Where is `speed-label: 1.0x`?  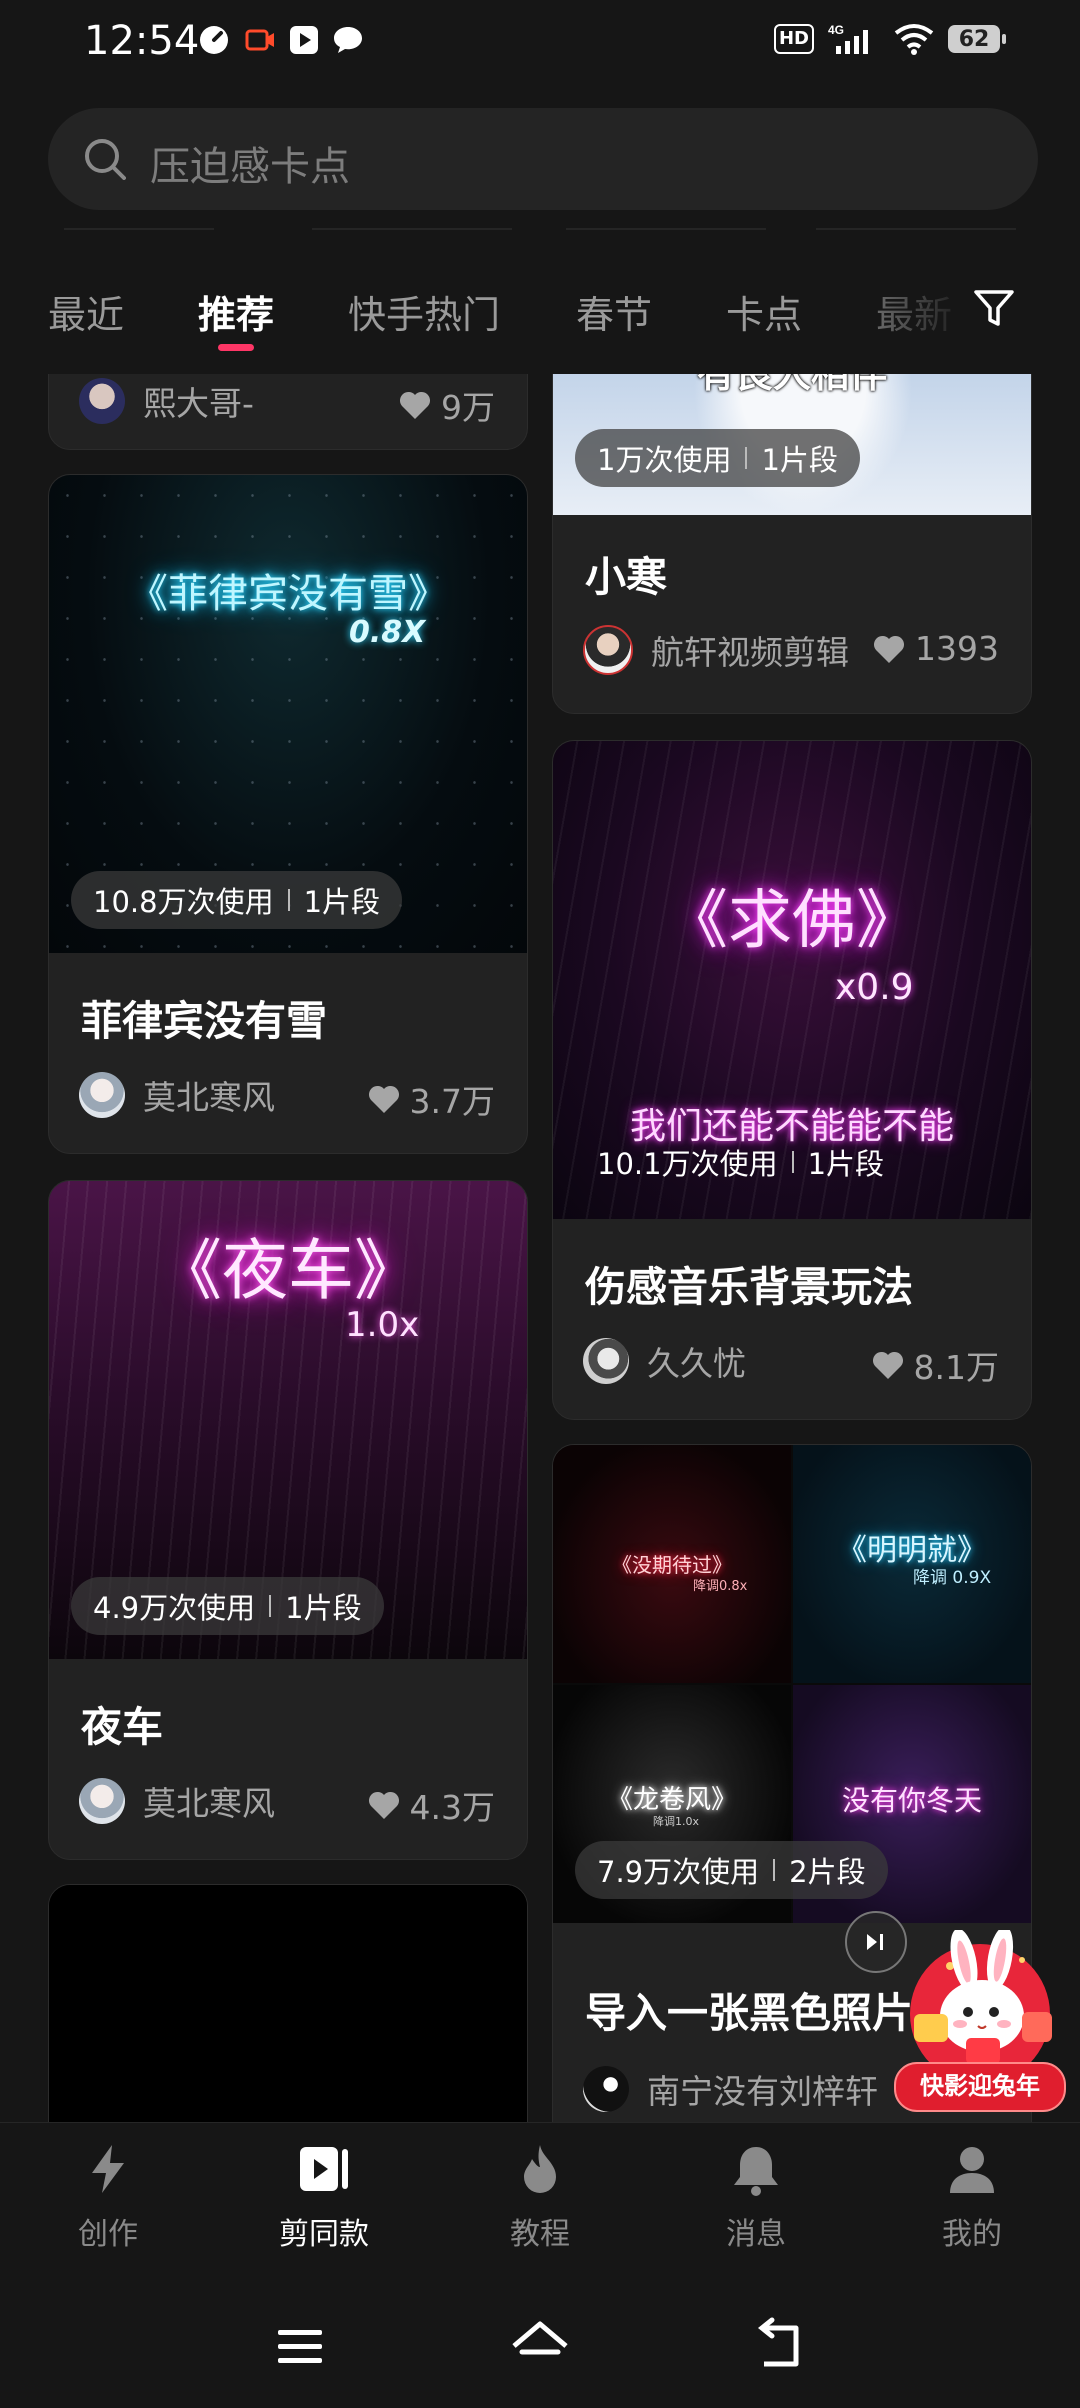
speed-label: 1.0x is located at coordinates (382, 1325).